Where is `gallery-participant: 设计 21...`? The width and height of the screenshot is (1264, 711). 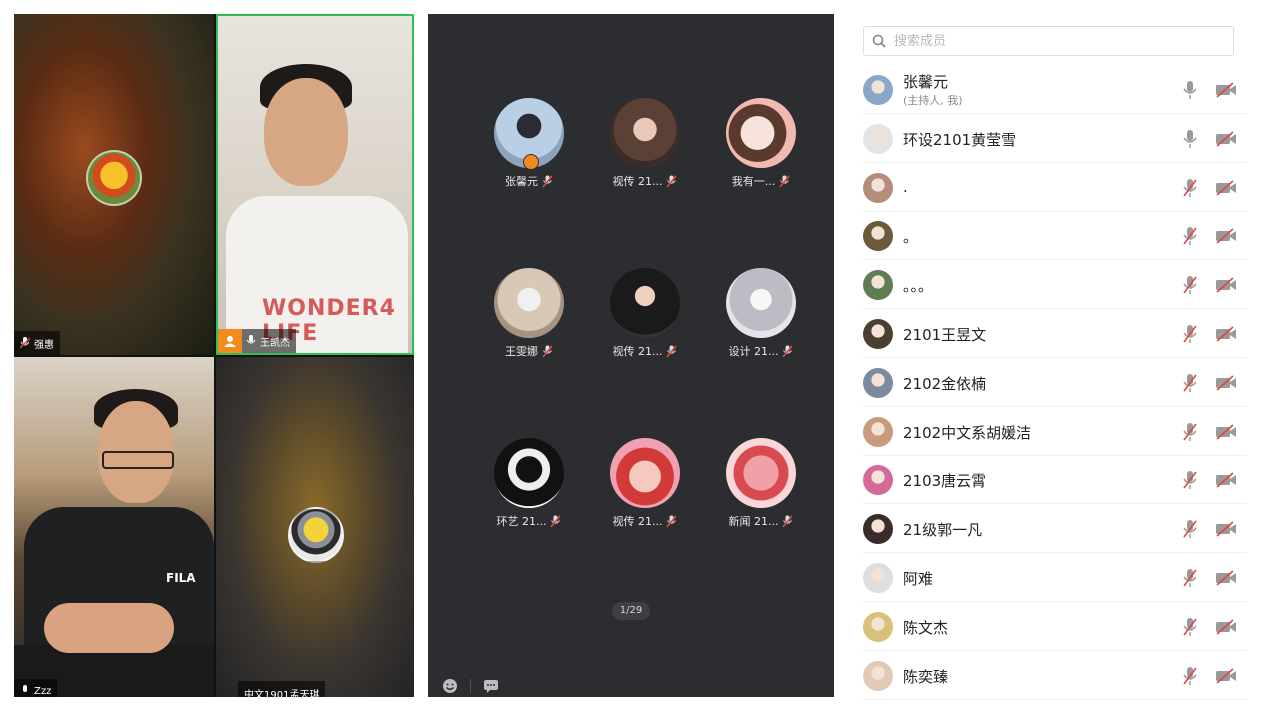 gallery-participant: 设计 21... is located at coordinates (761, 313).